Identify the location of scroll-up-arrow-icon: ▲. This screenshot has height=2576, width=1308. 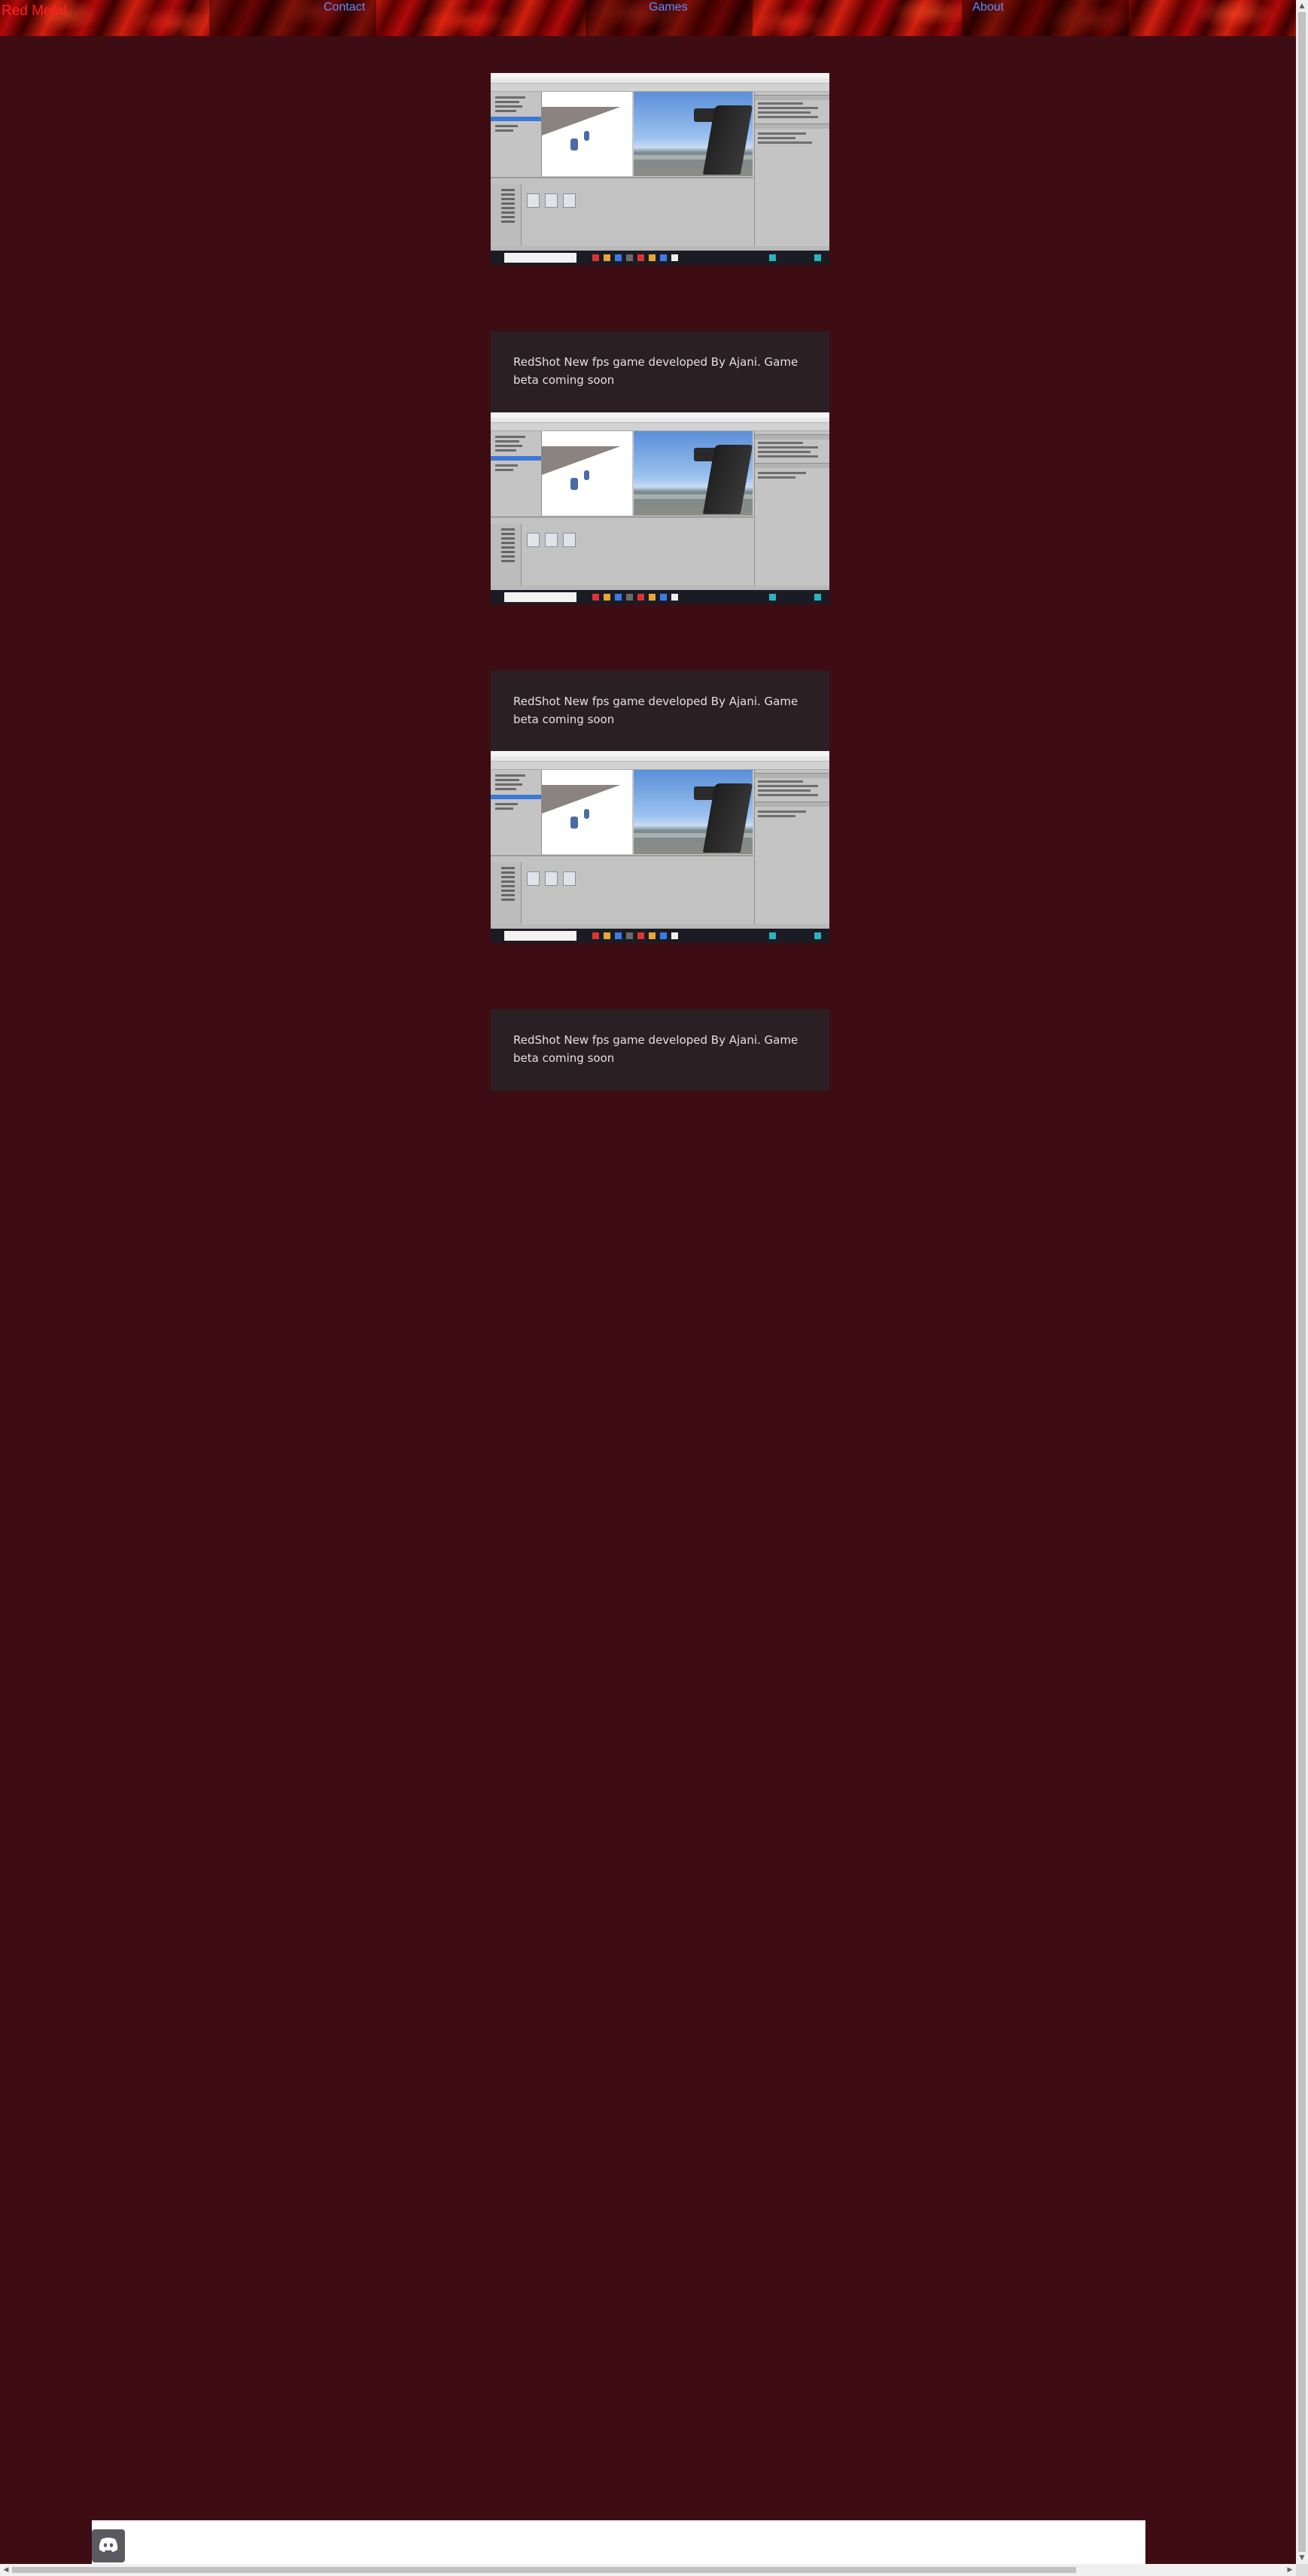
(1302, 6).